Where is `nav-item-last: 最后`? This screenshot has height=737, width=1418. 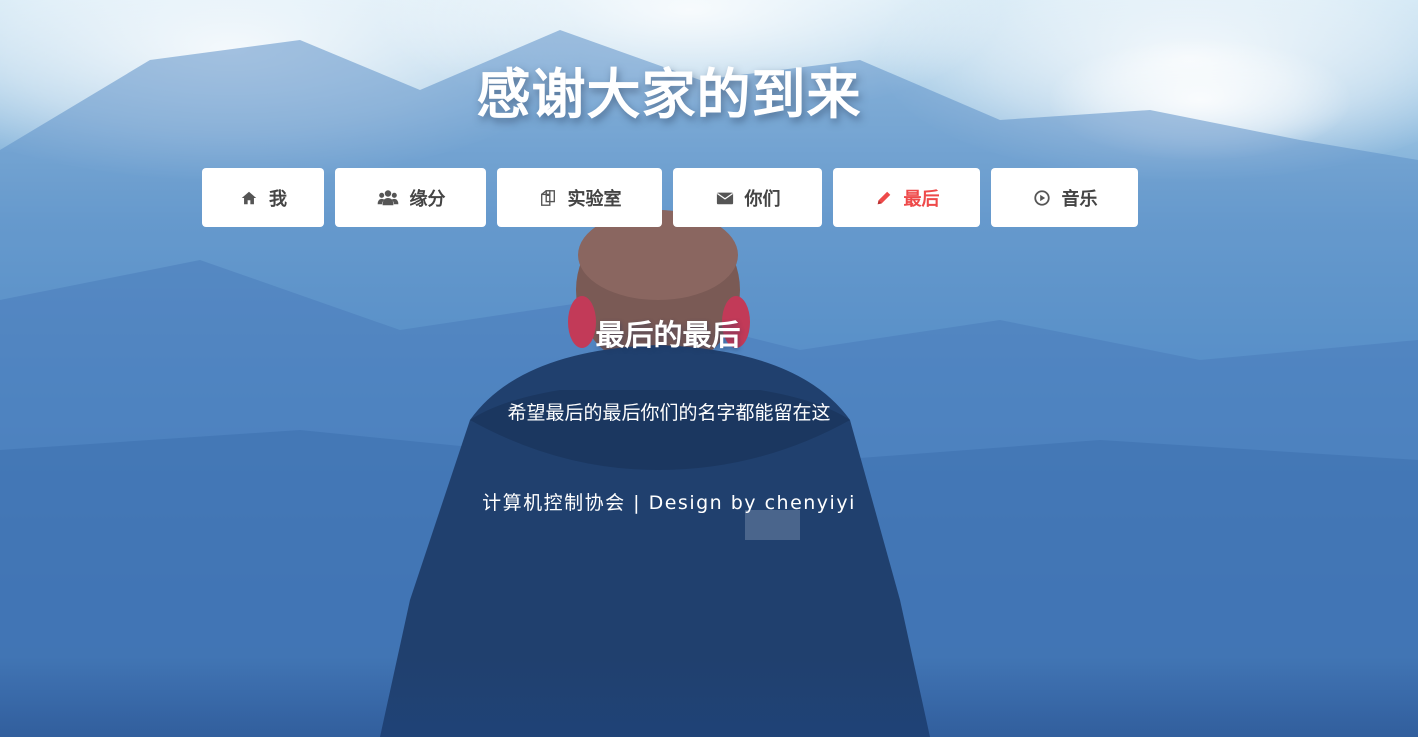
nav-item-last: 最后 is located at coordinates (906, 197).